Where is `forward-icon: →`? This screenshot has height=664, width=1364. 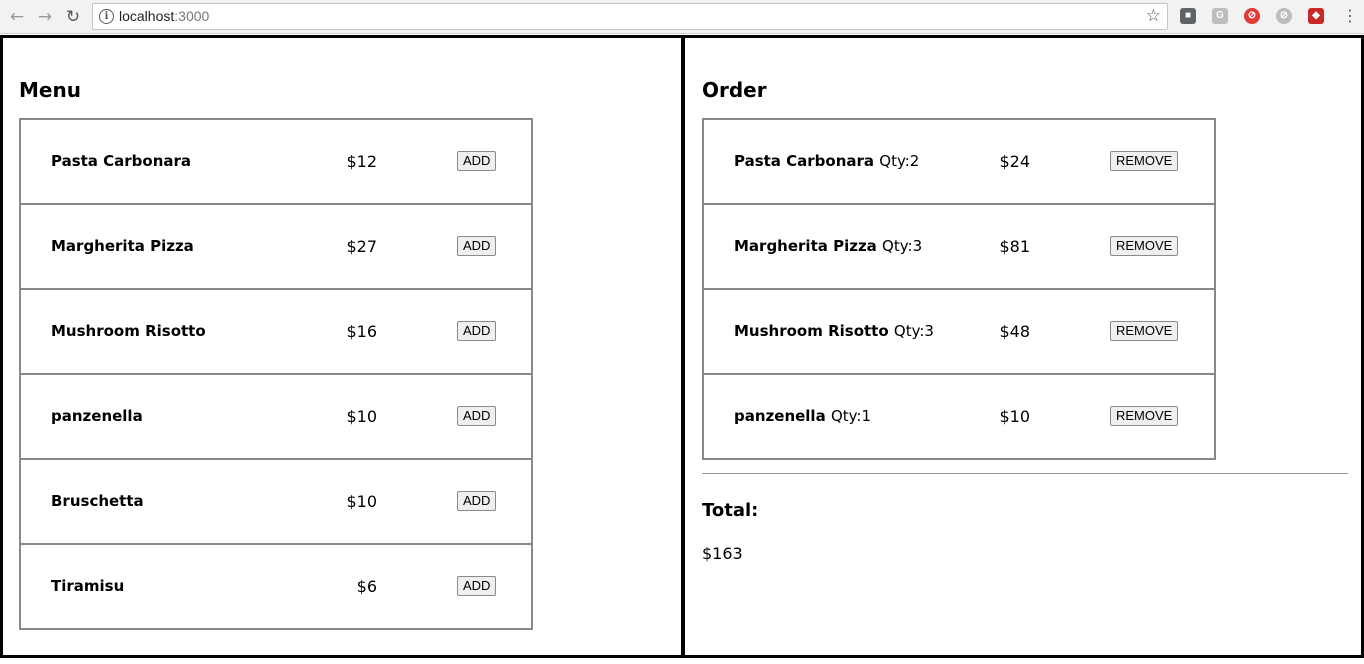 forward-icon: → is located at coordinates (45, 17).